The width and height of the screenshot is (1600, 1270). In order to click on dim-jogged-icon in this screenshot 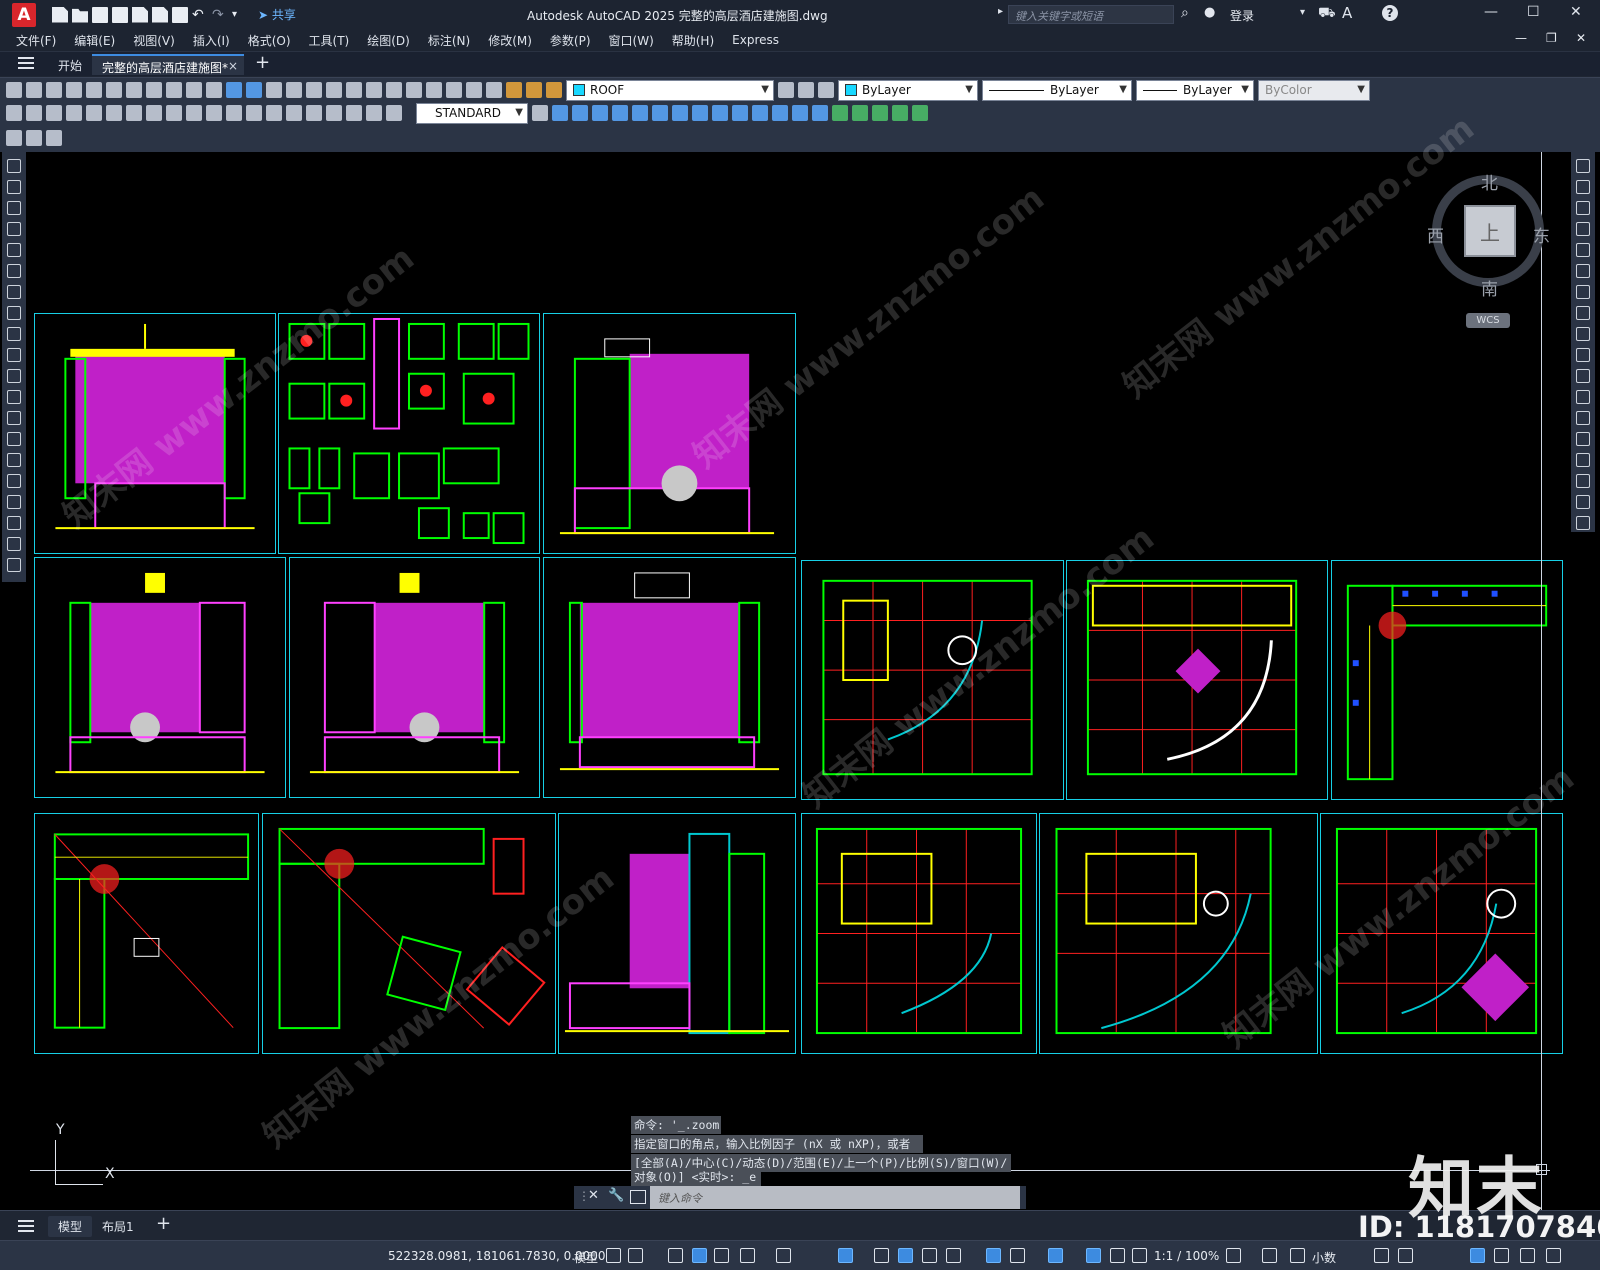, I will do `click(114, 113)`.